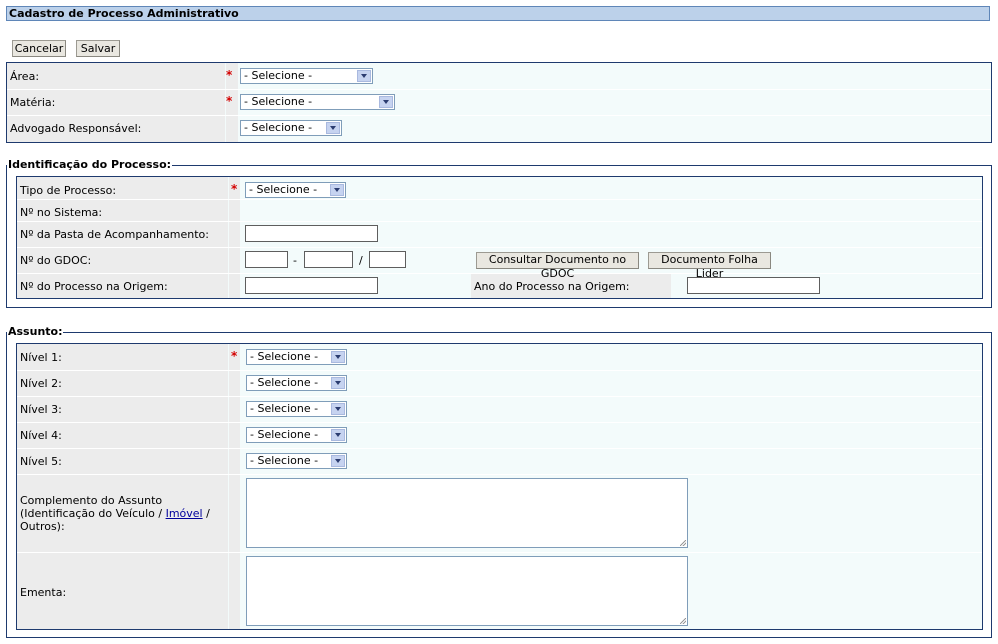  What do you see at coordinates (467, 591) in the screenshot?
I see `ementa-textarea` at bounding box center [467, 591].